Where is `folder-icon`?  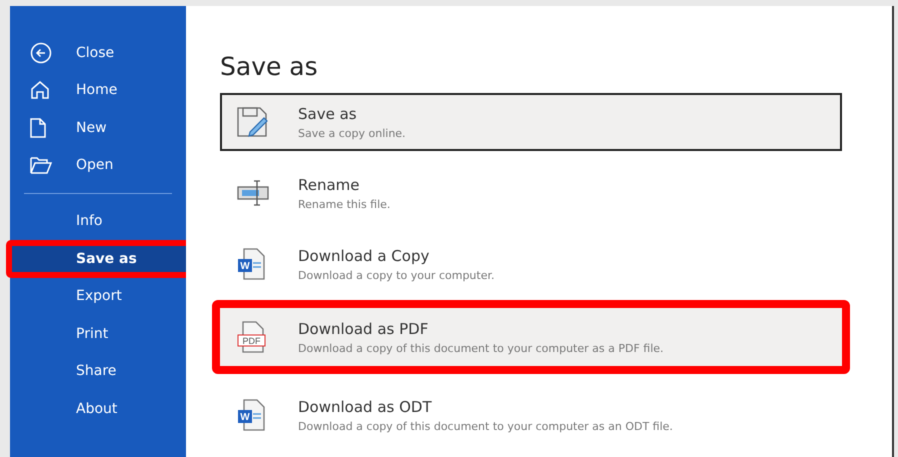 folder-icon is located at coordinates (41, 165).